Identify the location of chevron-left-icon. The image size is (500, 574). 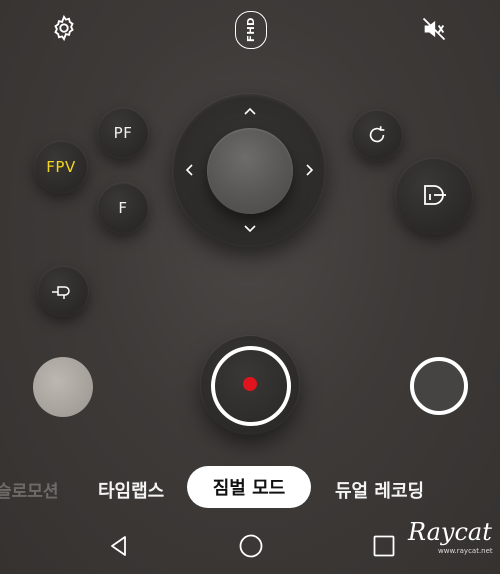
(189, 170).